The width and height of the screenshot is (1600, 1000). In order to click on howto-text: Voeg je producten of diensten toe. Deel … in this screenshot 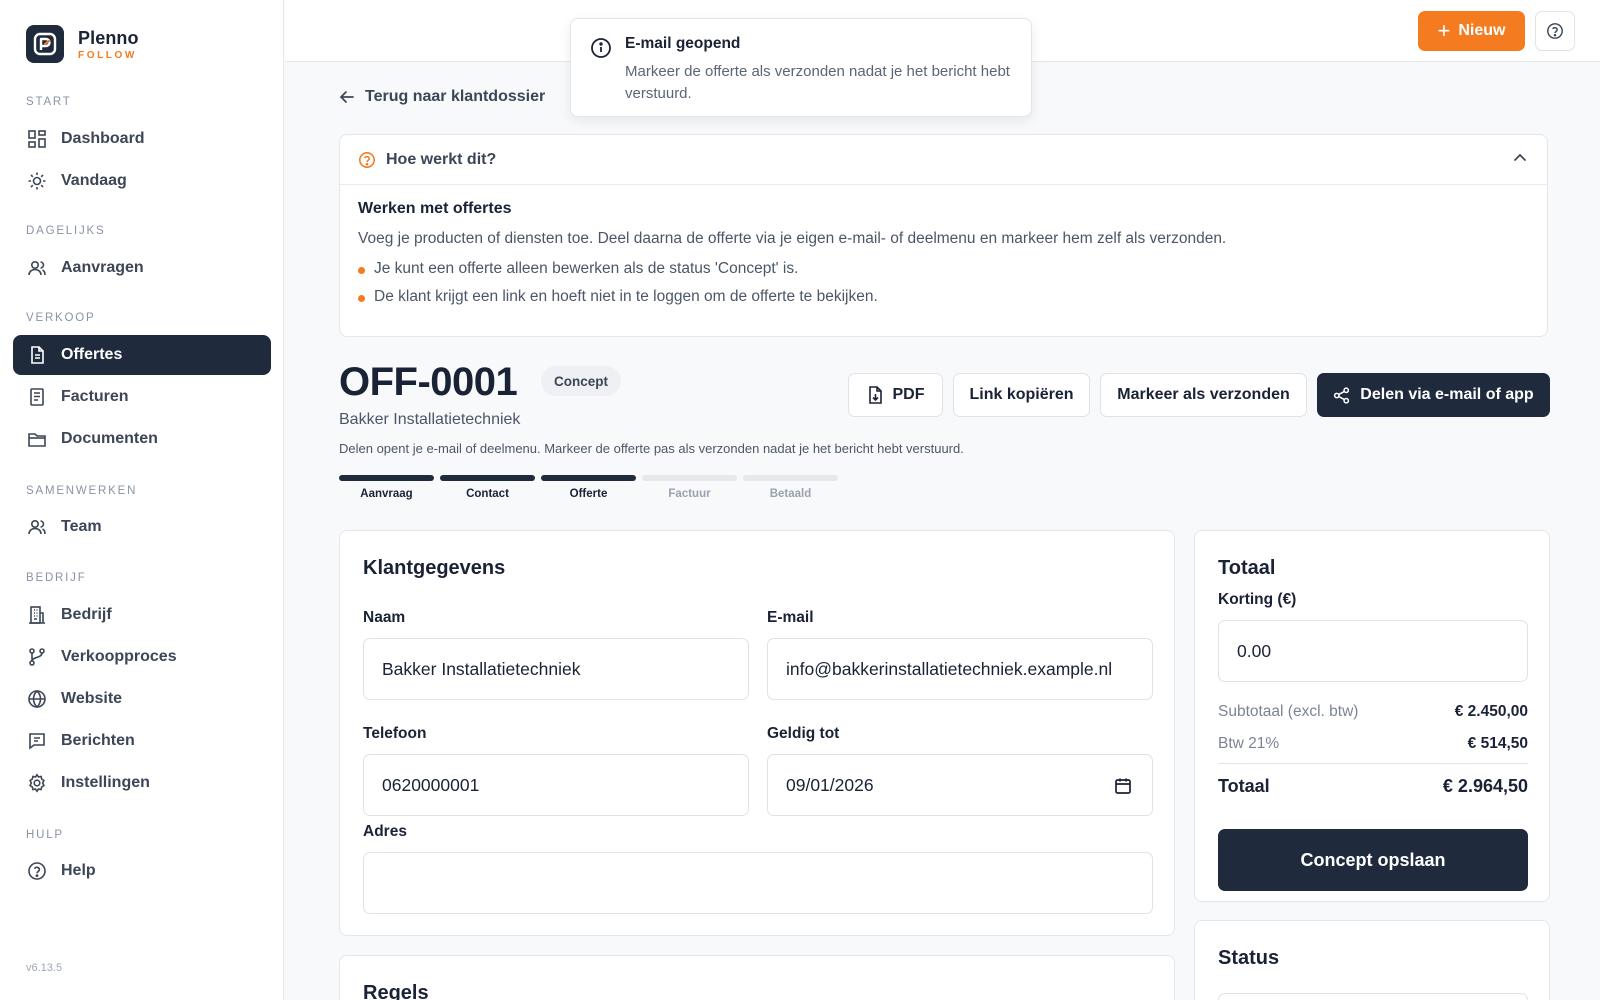, I will do `click(792, 238)`.